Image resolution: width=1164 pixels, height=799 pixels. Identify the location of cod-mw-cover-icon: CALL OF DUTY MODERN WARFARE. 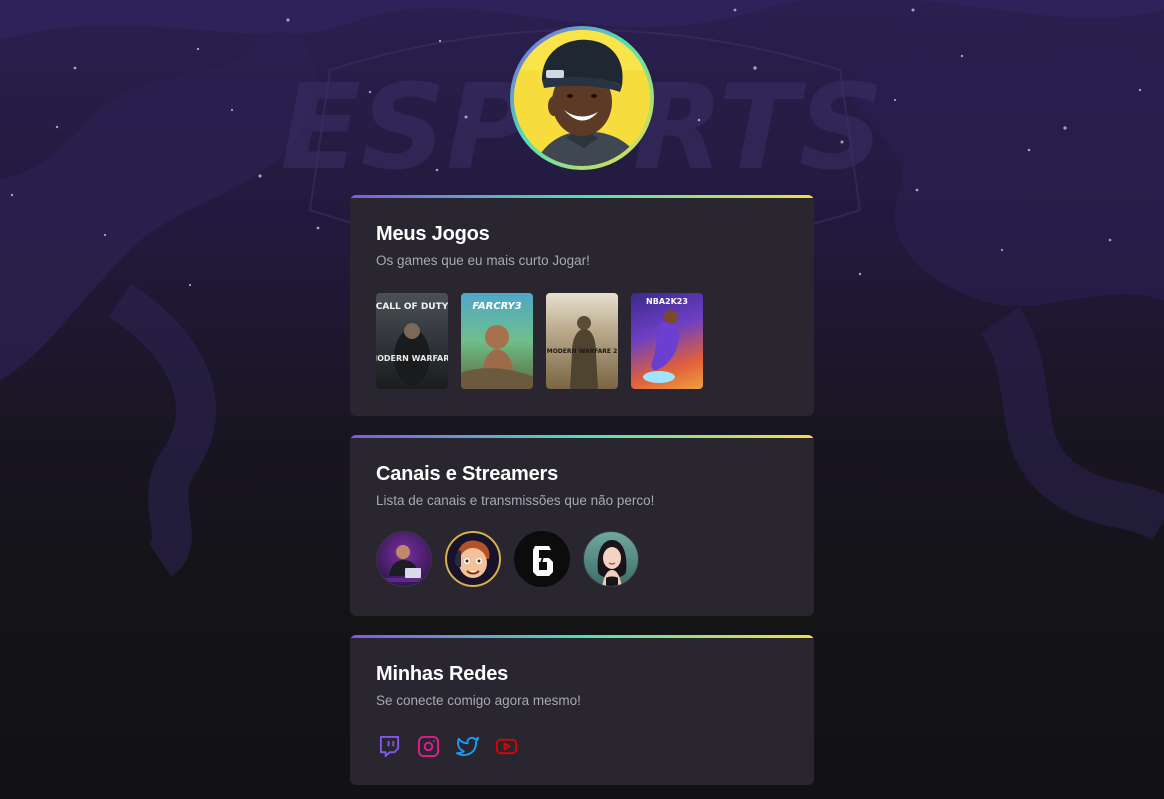
(412, 343).